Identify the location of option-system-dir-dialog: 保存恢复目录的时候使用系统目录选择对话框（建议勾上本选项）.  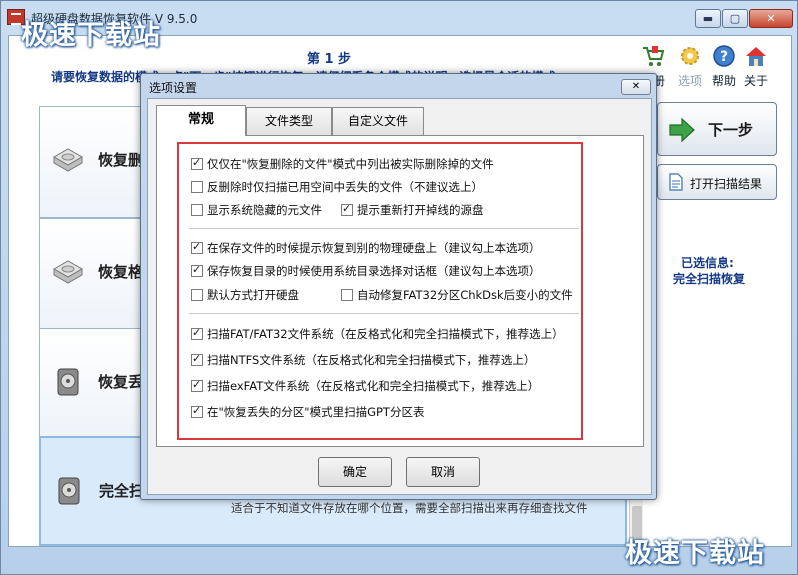
(366, 271).